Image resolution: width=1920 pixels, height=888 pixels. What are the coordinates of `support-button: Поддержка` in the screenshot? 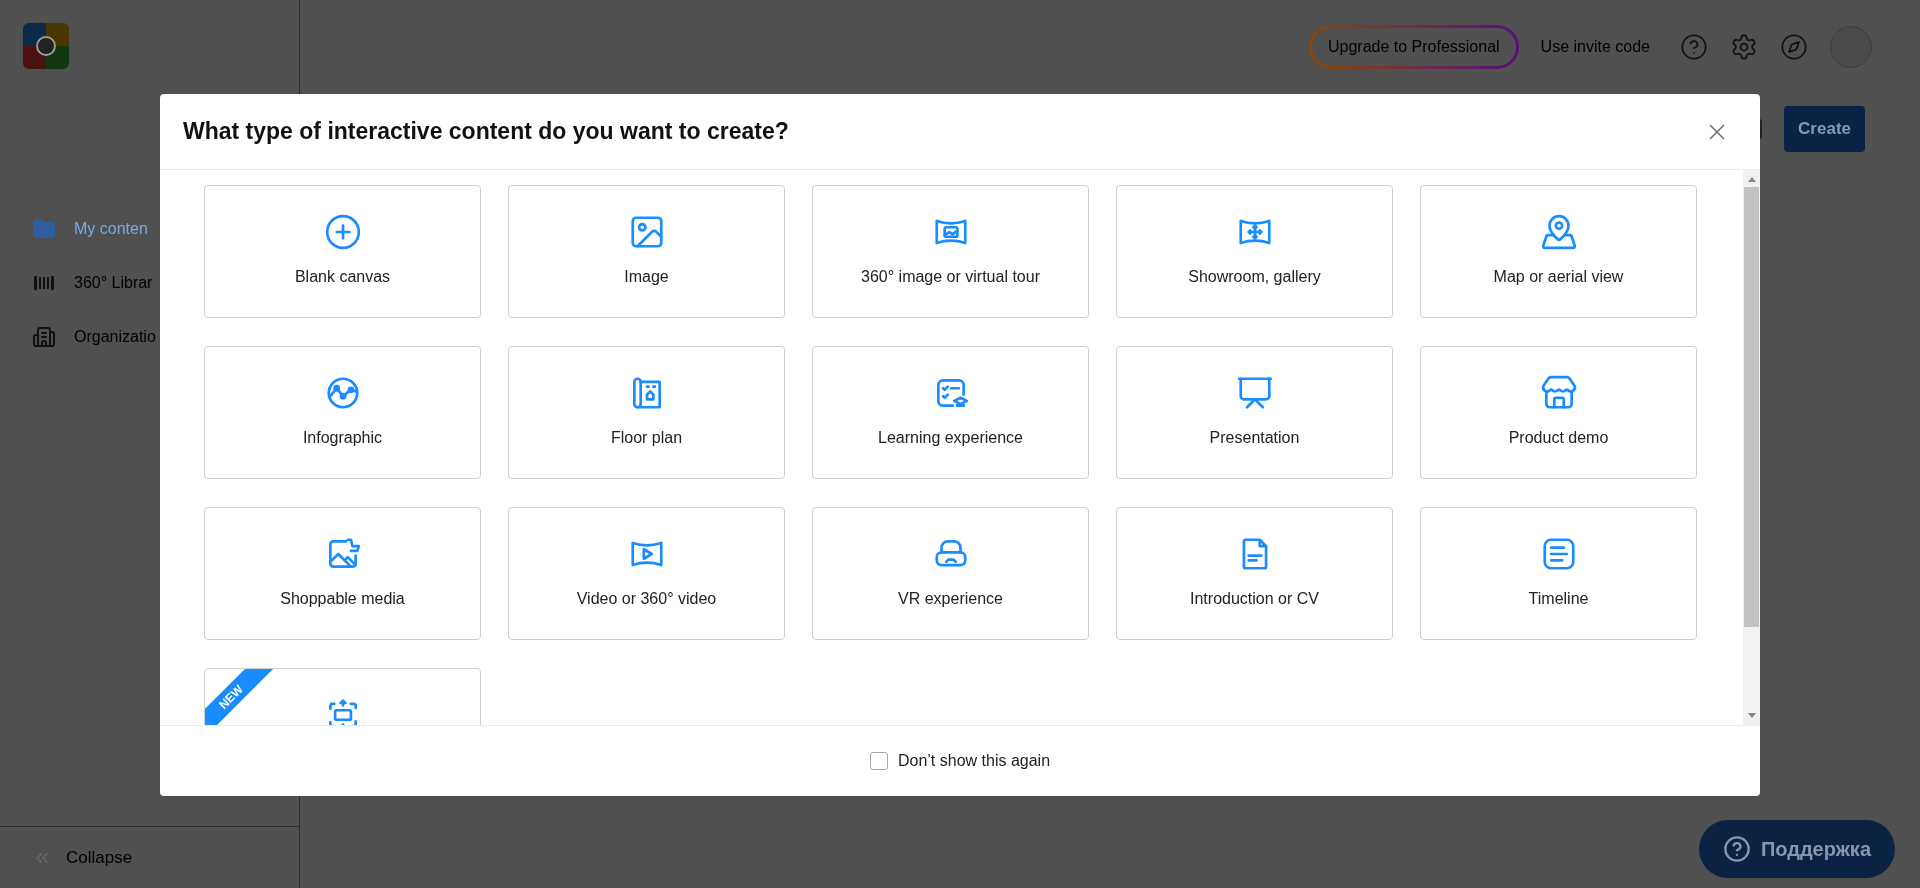 It's located at (1796, 849).